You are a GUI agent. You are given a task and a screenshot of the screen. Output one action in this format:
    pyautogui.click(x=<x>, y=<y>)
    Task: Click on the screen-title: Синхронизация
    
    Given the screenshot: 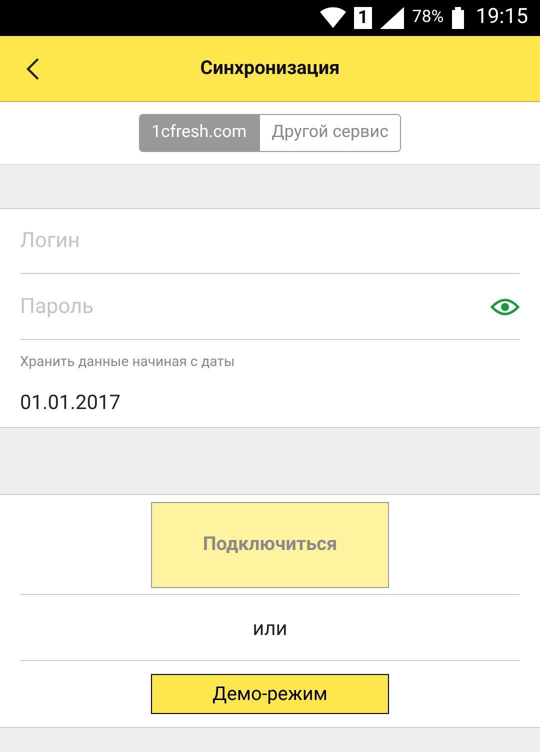 What is the action you would take?
    pyautogui.click(x=270, y=68)
    